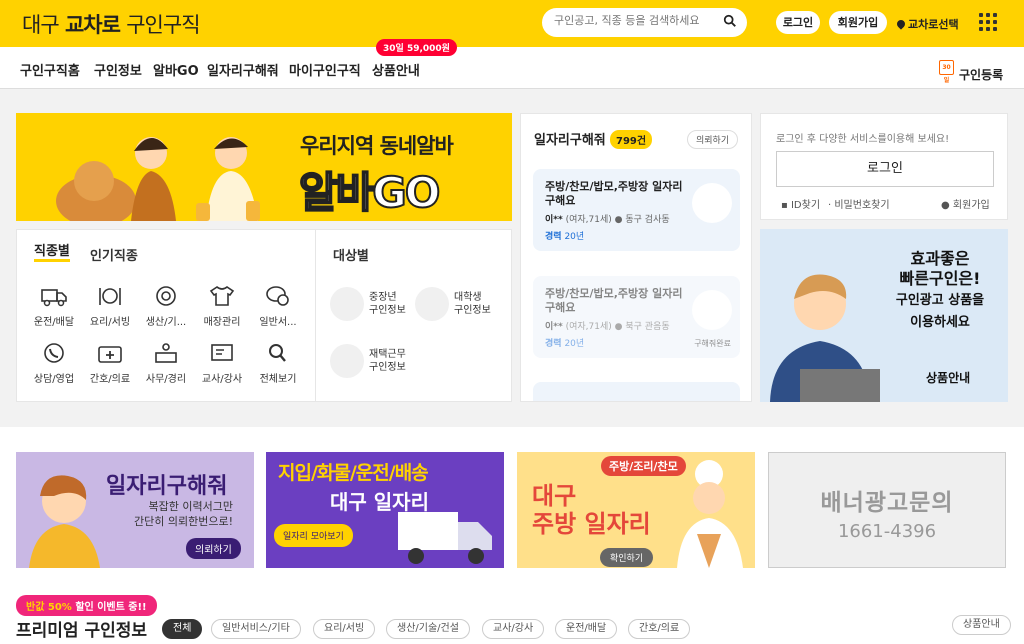 Image resolution: width=1024 pixels, height=644 pixels. I want to click on search-input, so click(634, 20).